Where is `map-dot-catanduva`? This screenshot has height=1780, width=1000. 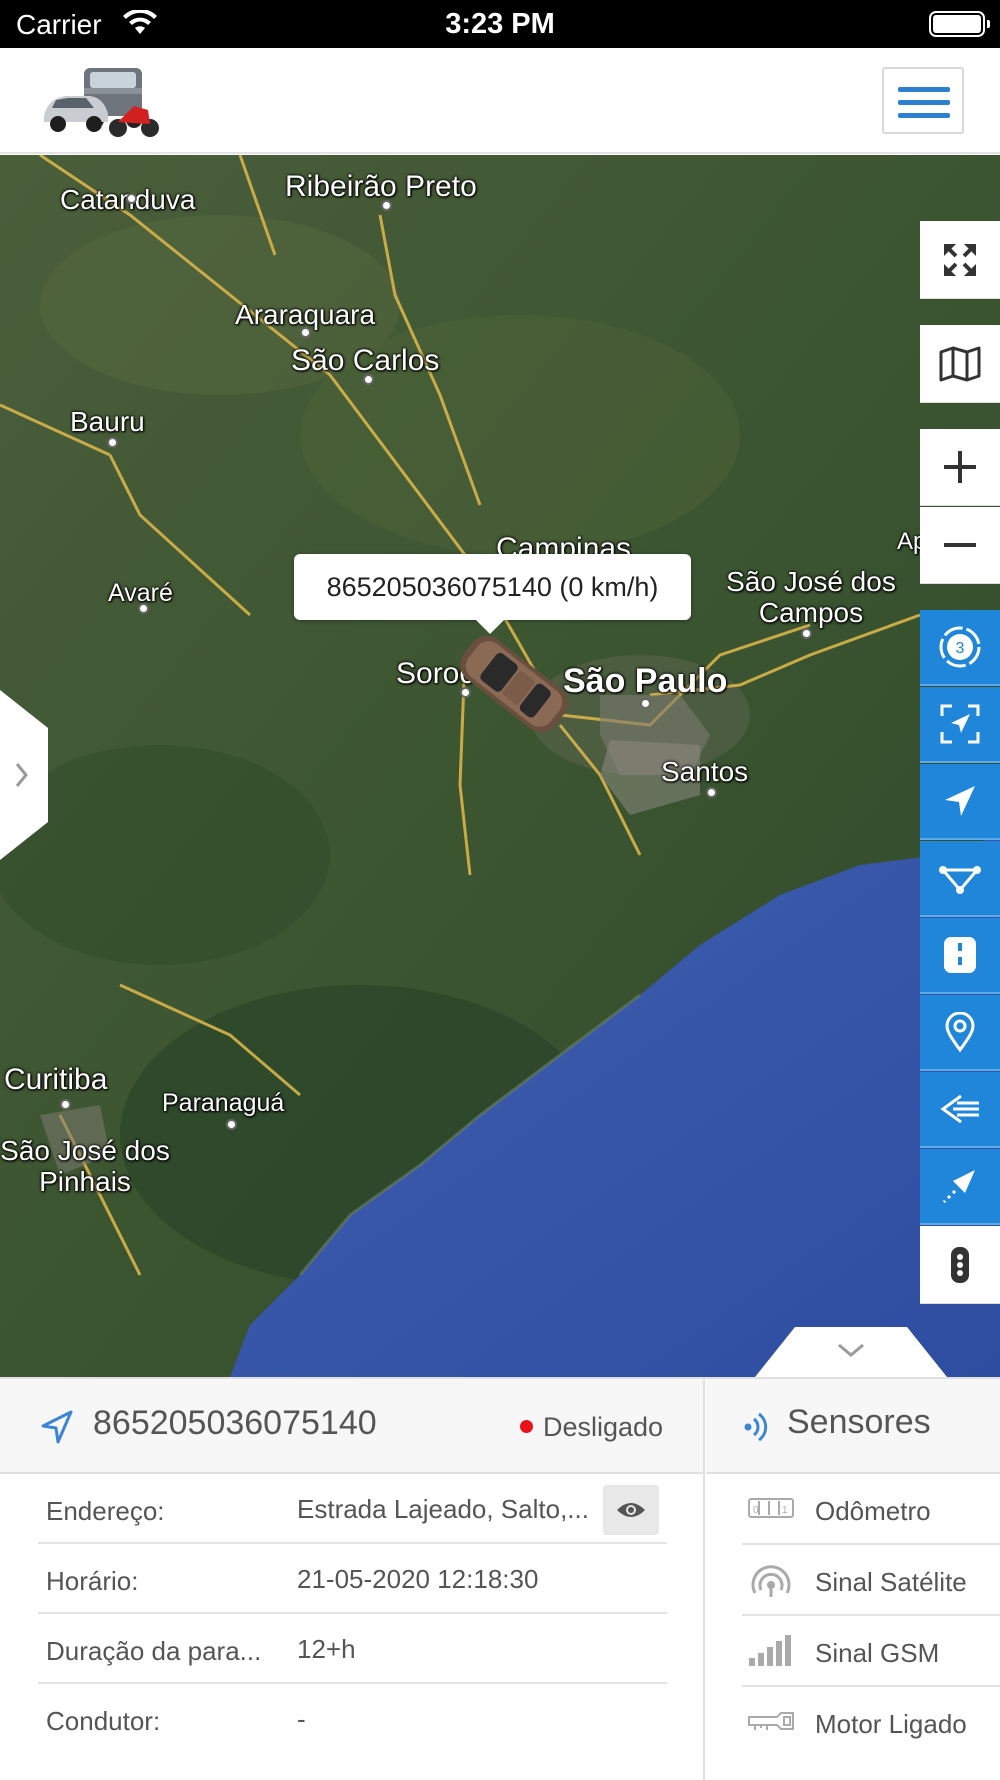
map-dot-catanduva is located at coordinates (131, 198).